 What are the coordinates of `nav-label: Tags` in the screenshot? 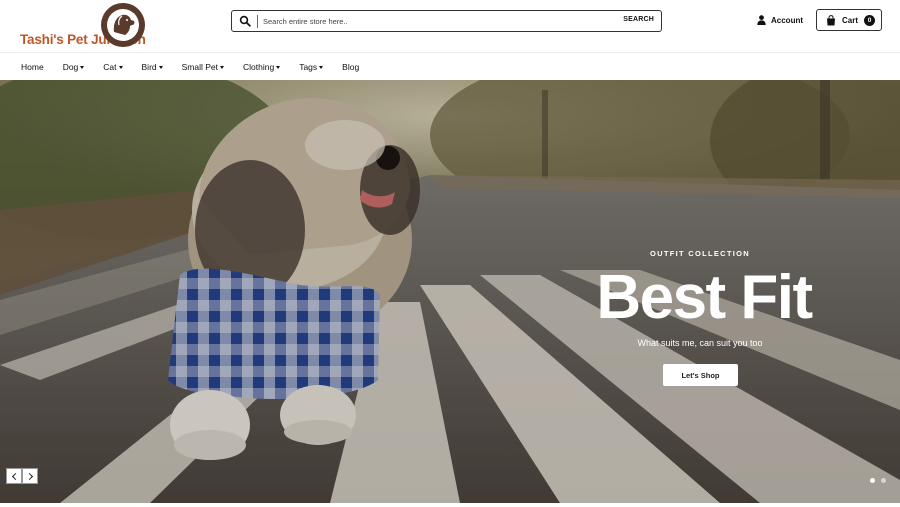 It's located at (308, 66).